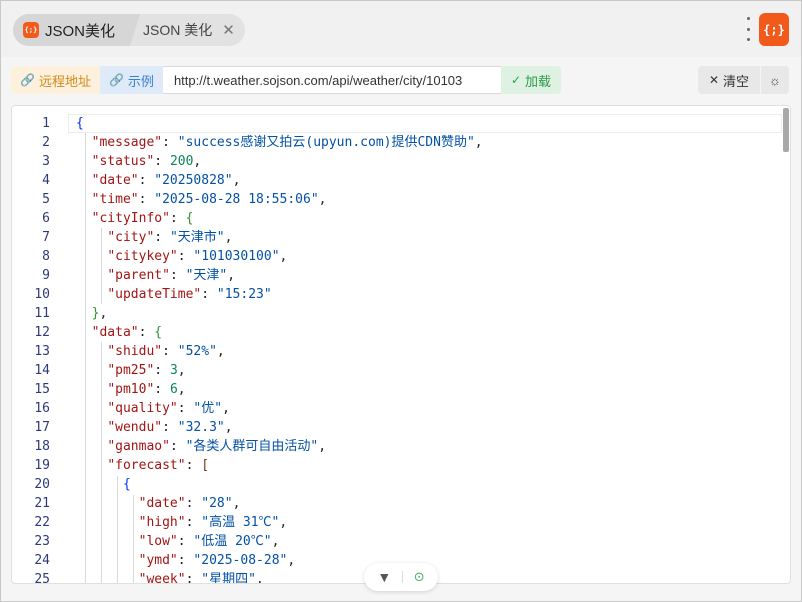  Describe the element at coordinates (46, 180) in the screenshot. I see `line-number: 4` at that location.